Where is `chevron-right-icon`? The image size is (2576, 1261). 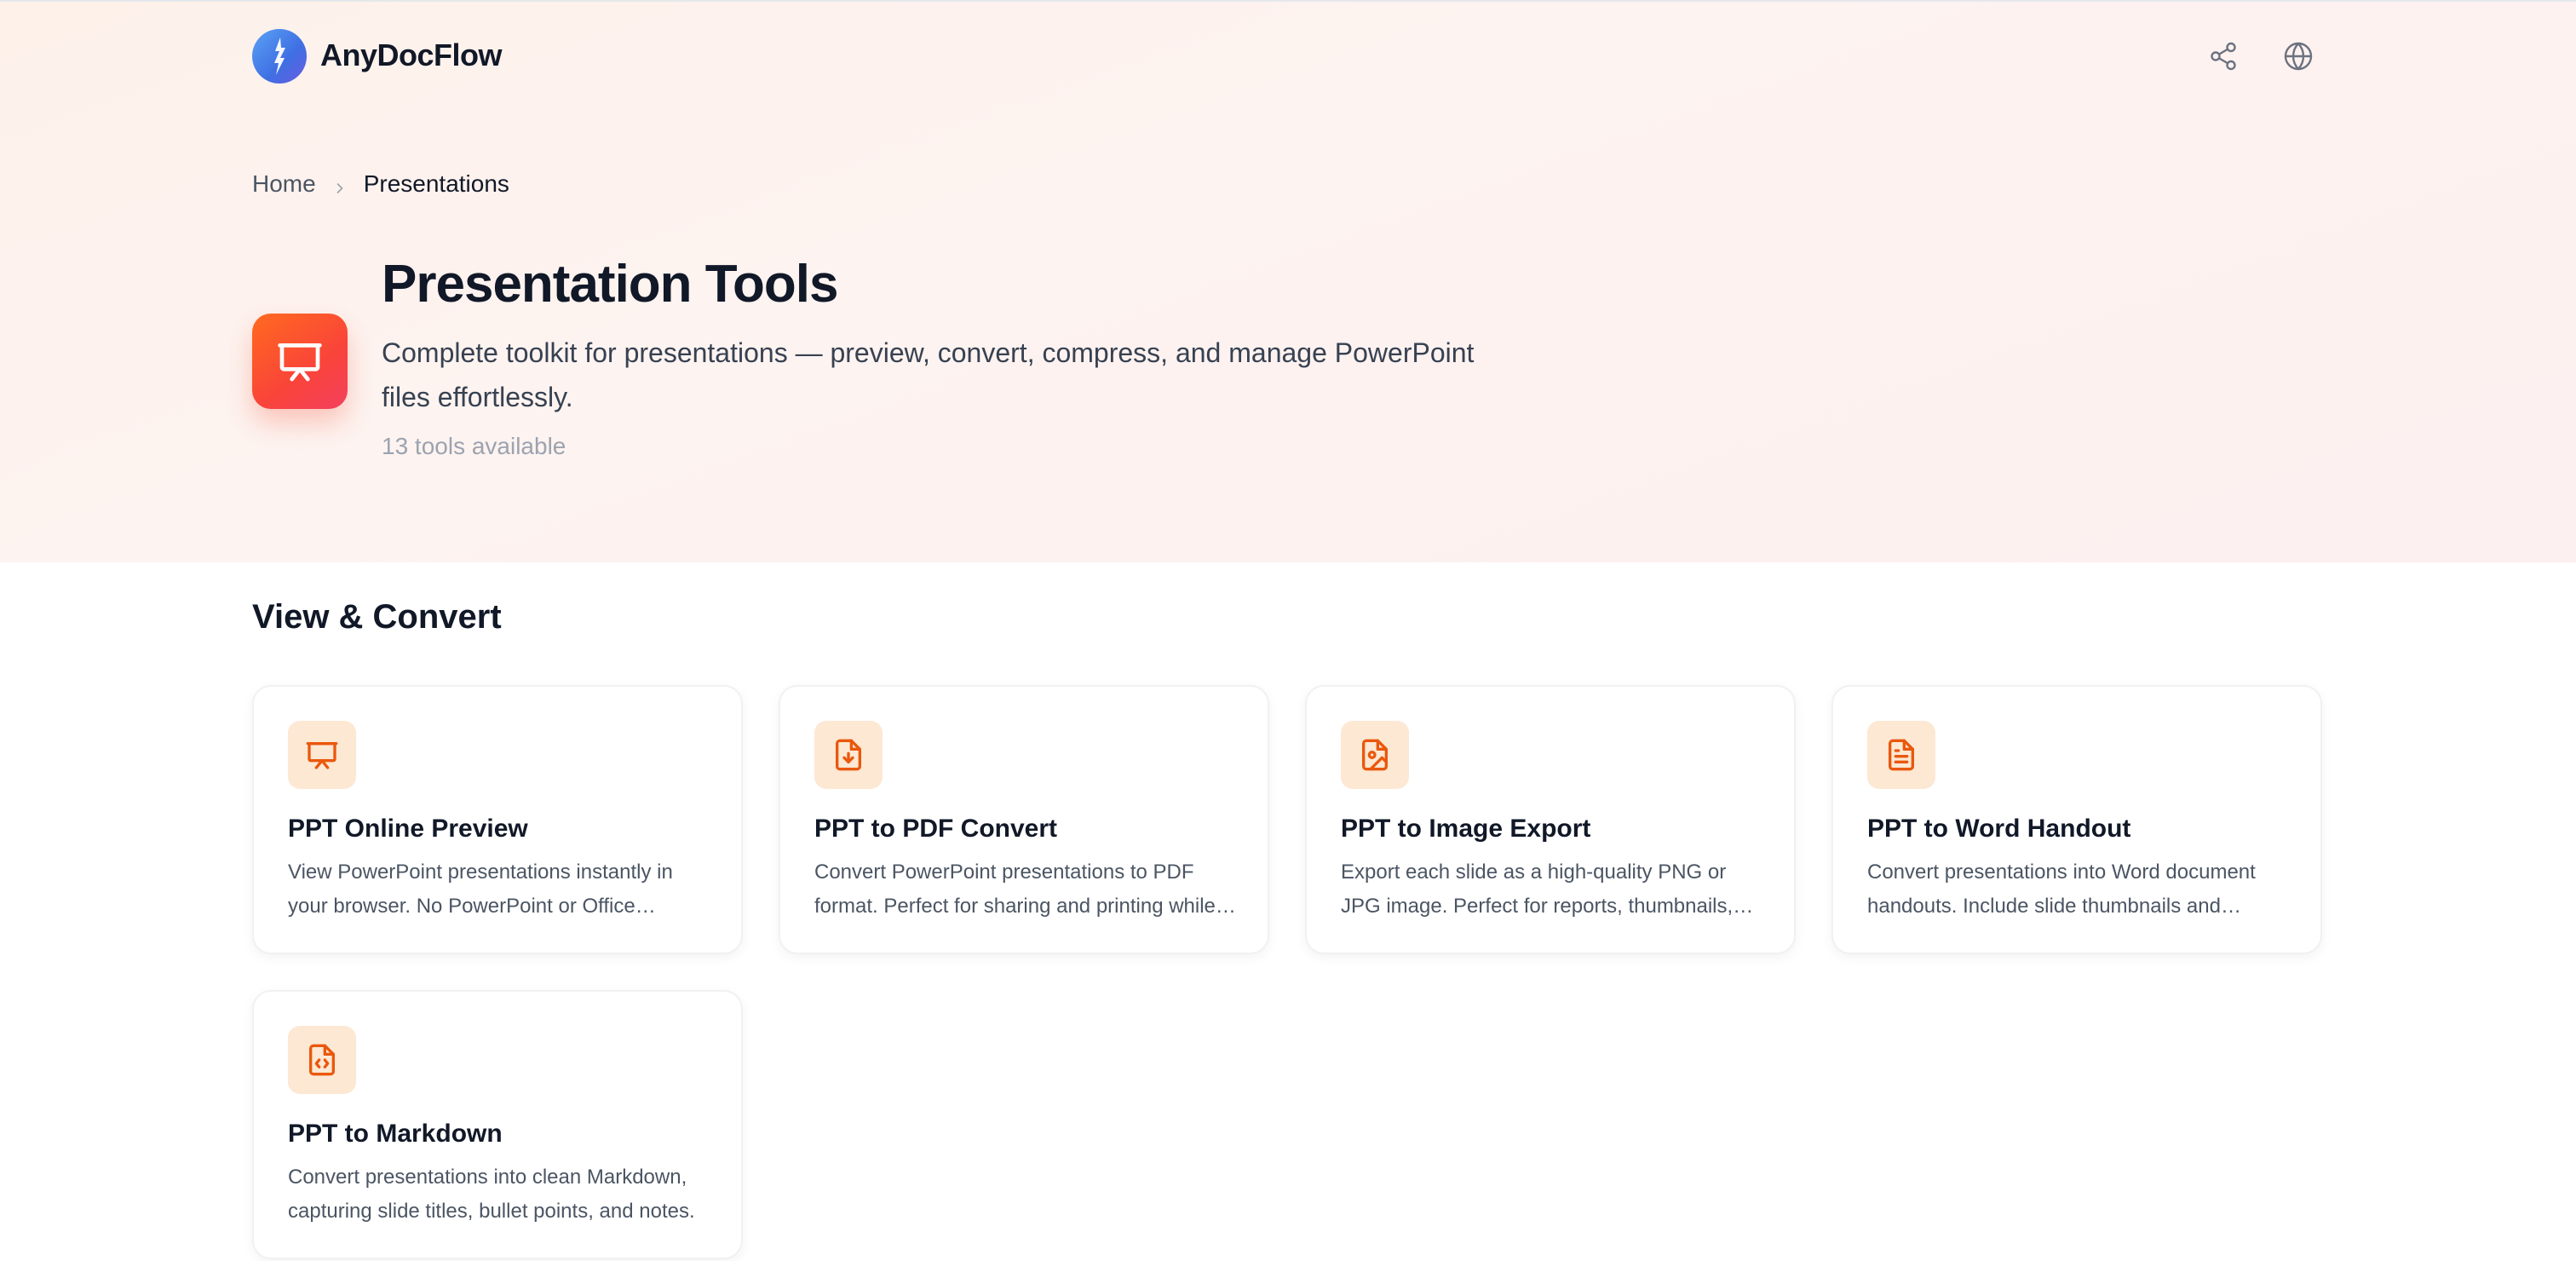 chevron-right-icon is located at coordinates (340, 184).